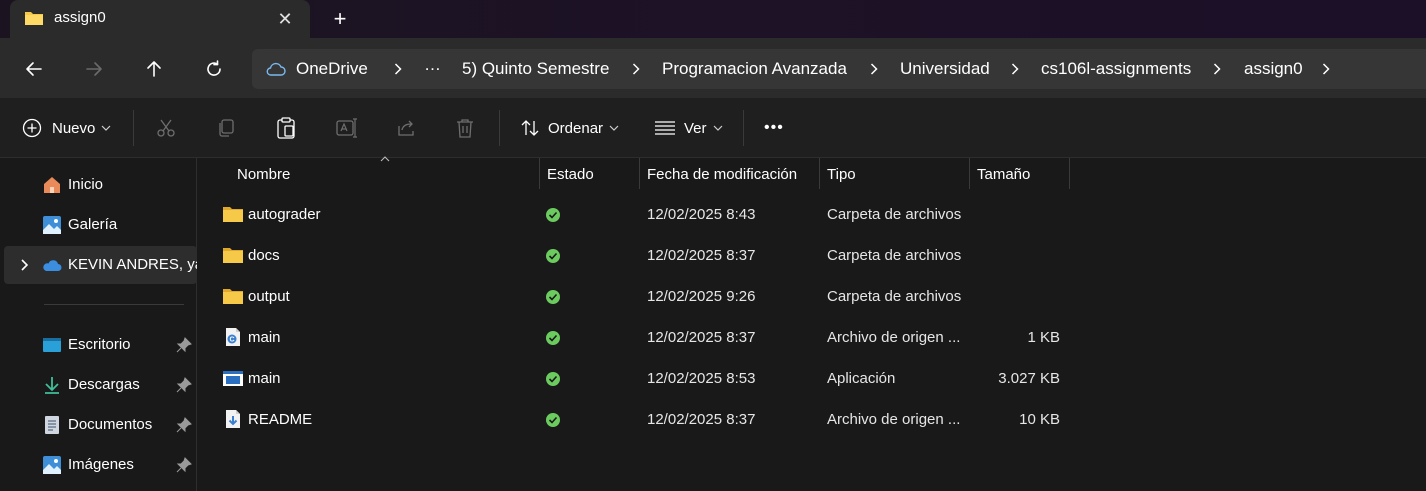 This screenshot has width=1426, height=491. What do you see at coordinates (406, 128) in the screenshot?
I see `share-button` at bounding box center [406, 128].